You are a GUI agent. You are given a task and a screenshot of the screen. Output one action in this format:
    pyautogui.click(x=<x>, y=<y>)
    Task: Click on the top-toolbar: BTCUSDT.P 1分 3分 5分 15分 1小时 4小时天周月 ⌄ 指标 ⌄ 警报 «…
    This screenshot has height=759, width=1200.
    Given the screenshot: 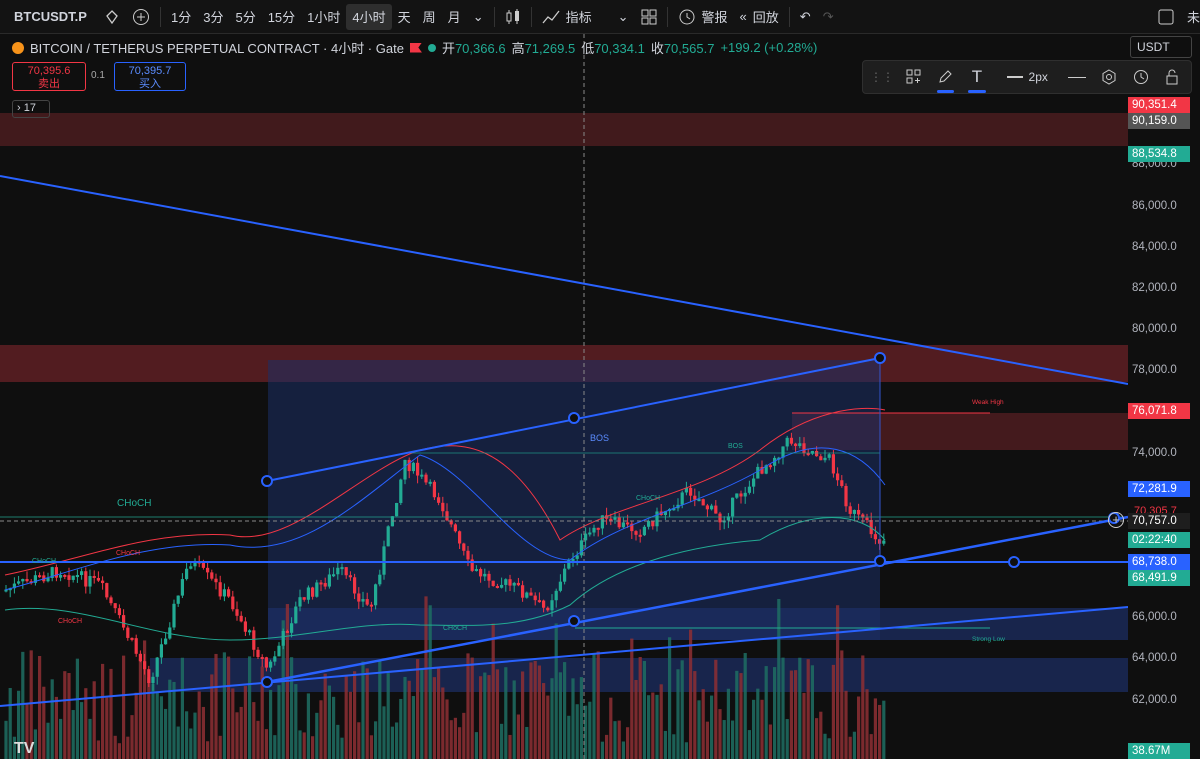 What is the action you would take?
    pyautogui.click(x=600, y=17)
    